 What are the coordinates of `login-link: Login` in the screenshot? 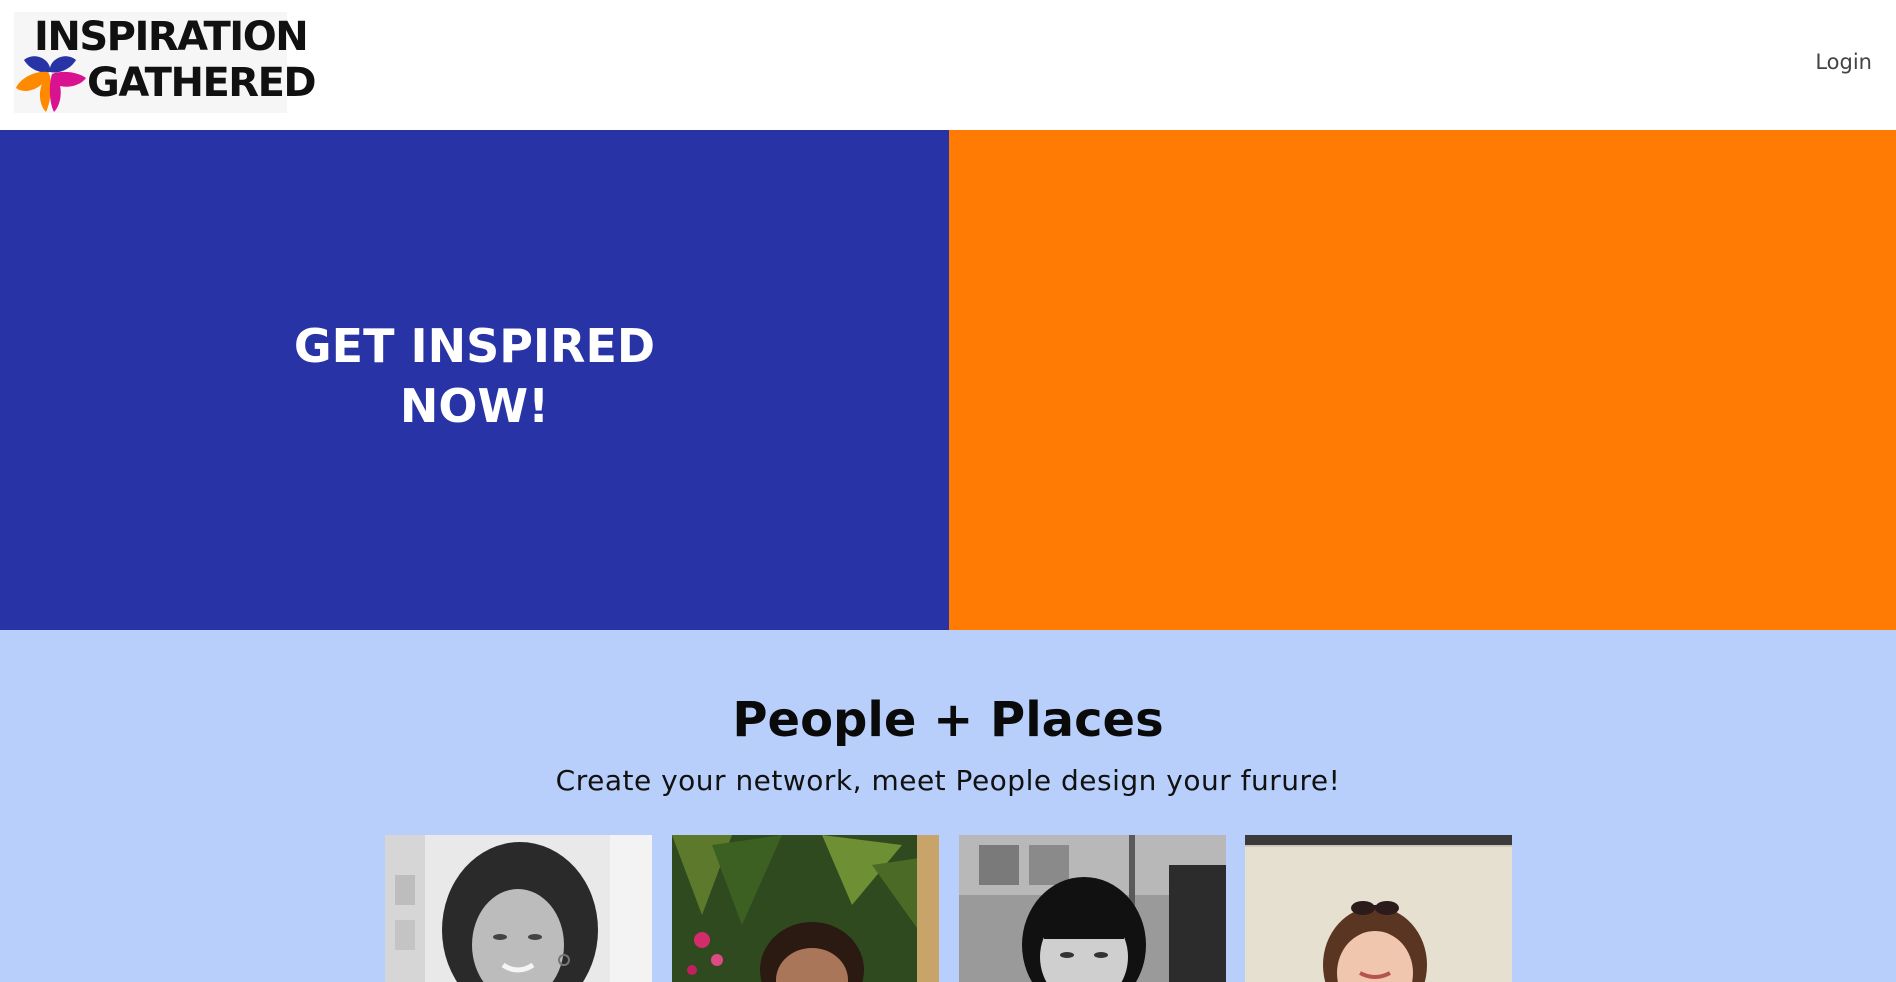 It's located at (1843, 62).